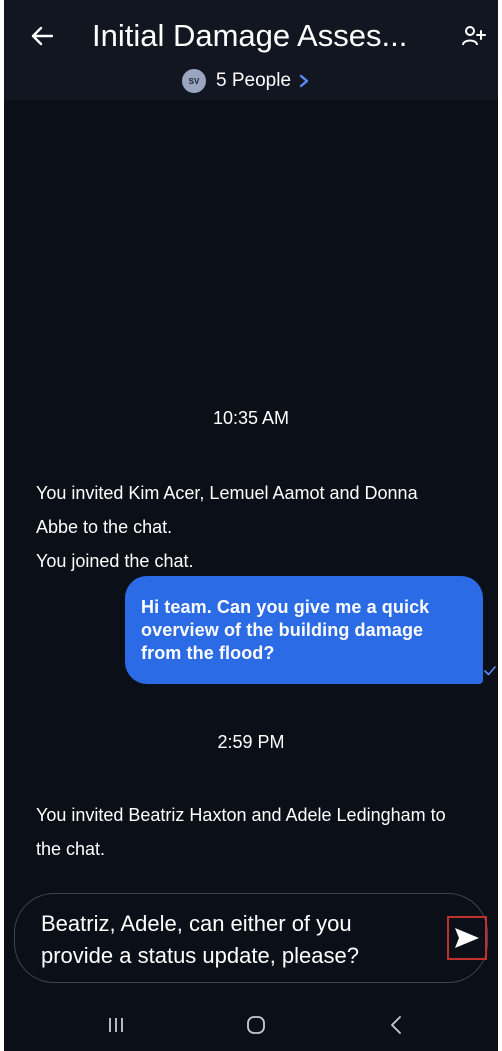 Image resolution: width=502 pixels, height=1051 pixels. Describe the element at coordinates (251, 418) in the screenshot. I see `timestamp: 10:35 AM` at that location.